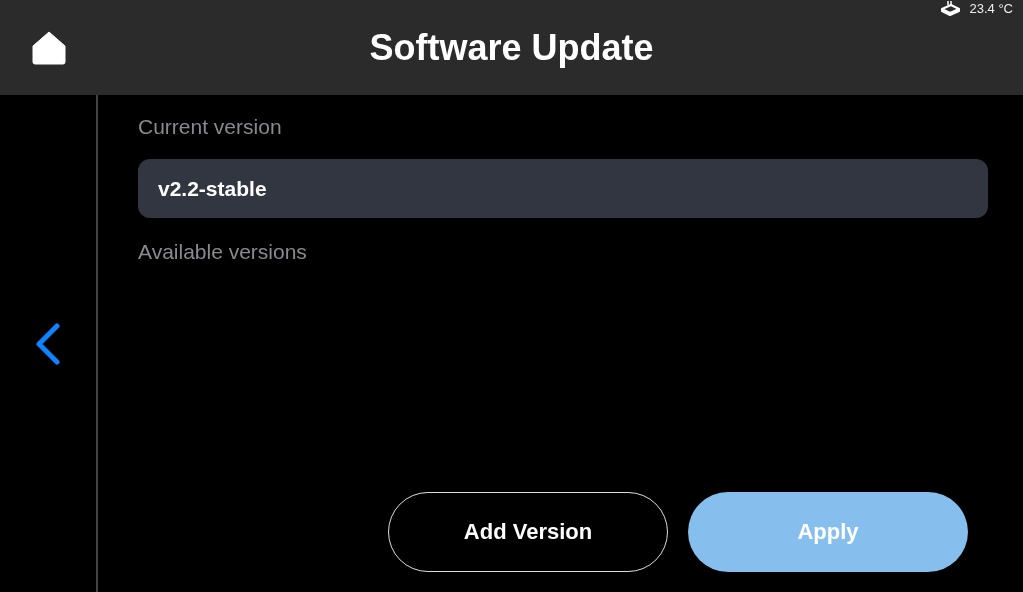 The image size is (1023, 592). I want to click on heated-bed-icon, so click(950, 8).